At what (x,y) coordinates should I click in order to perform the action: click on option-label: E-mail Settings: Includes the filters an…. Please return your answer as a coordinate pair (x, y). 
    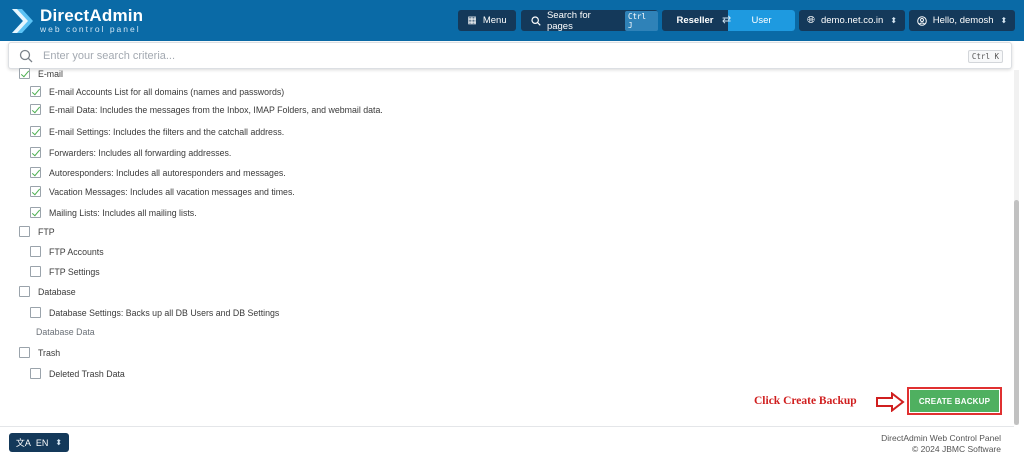
    Looking at the image, I should click on (167, 131).